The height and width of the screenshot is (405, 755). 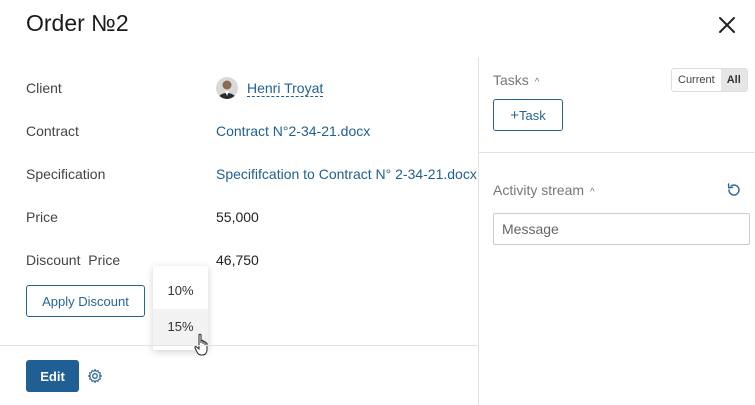 What do you see at coordinates (77, 23) in the screenshot?
I see `page-title: Order №2` at bounding box center [77, 23].